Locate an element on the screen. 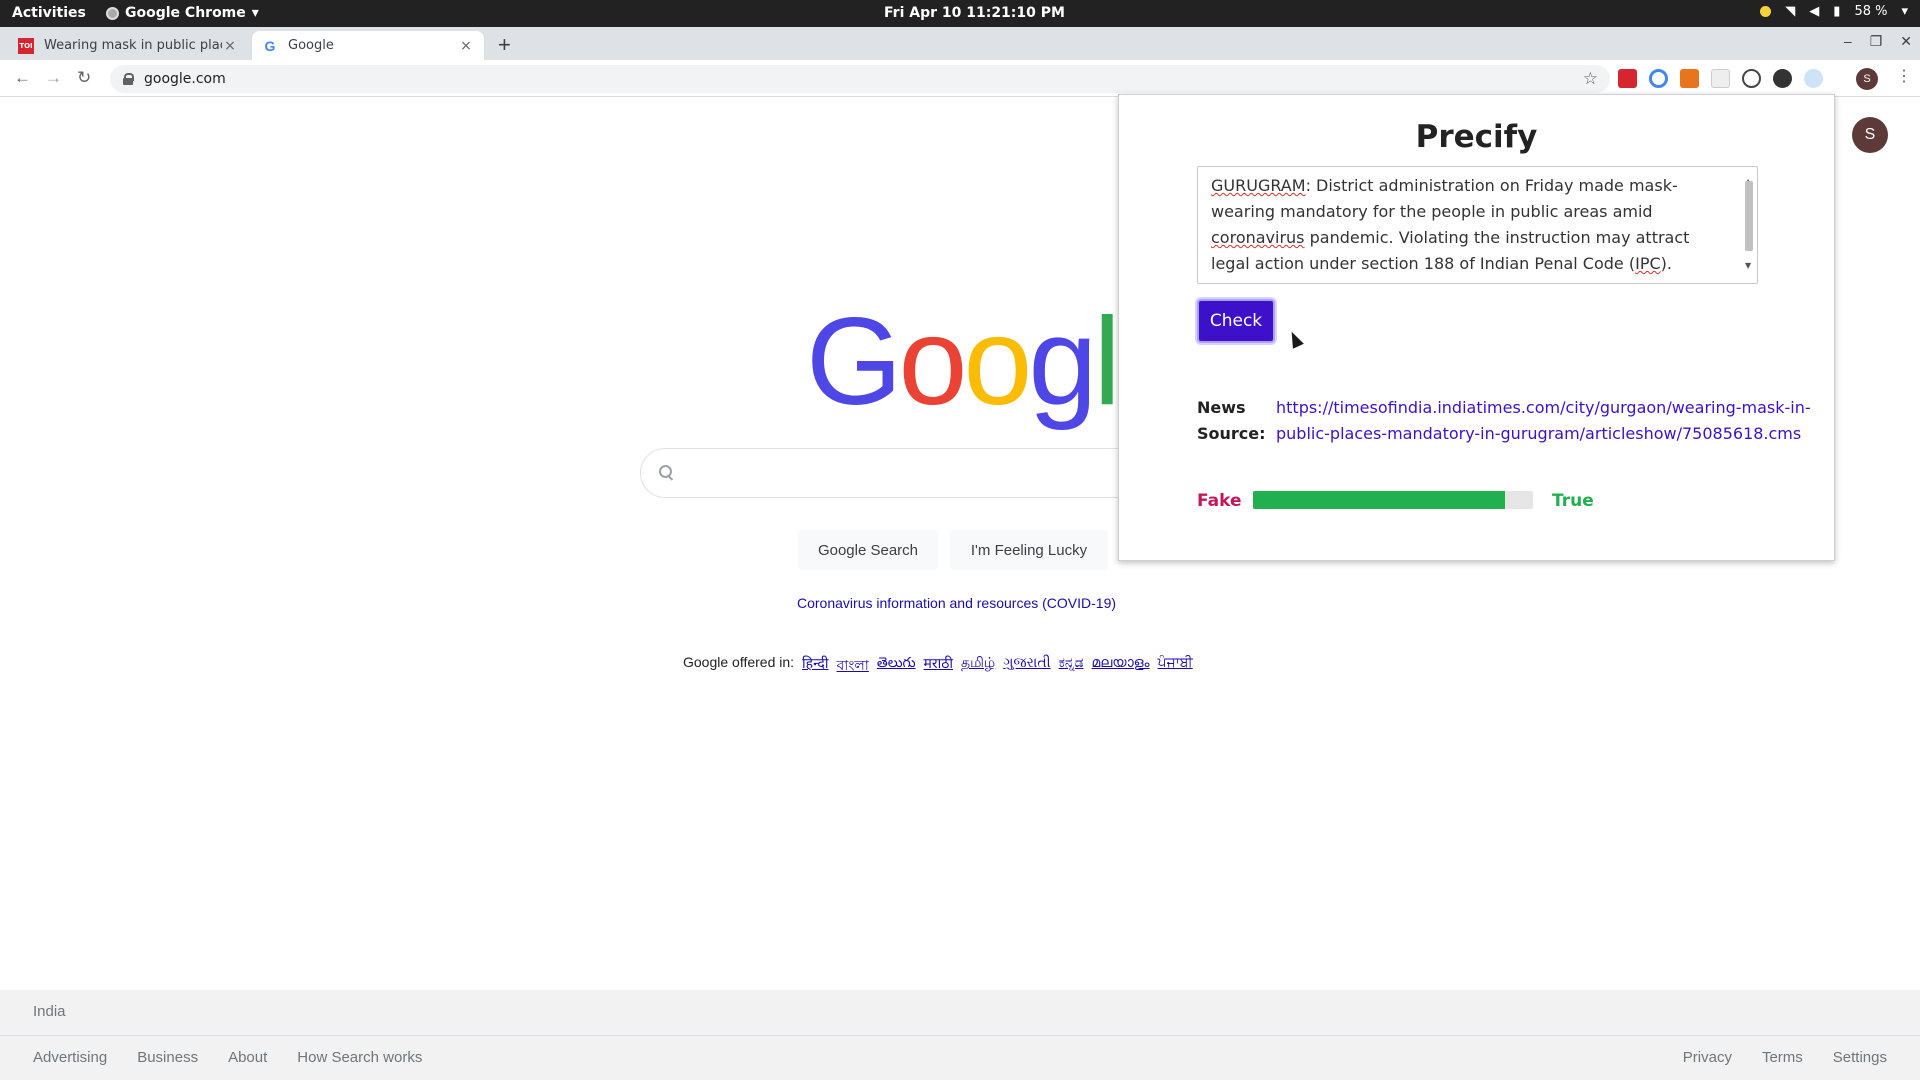 The image size is (1920, 1080). extension-dark-icon is located at coordinates (1782, 78).